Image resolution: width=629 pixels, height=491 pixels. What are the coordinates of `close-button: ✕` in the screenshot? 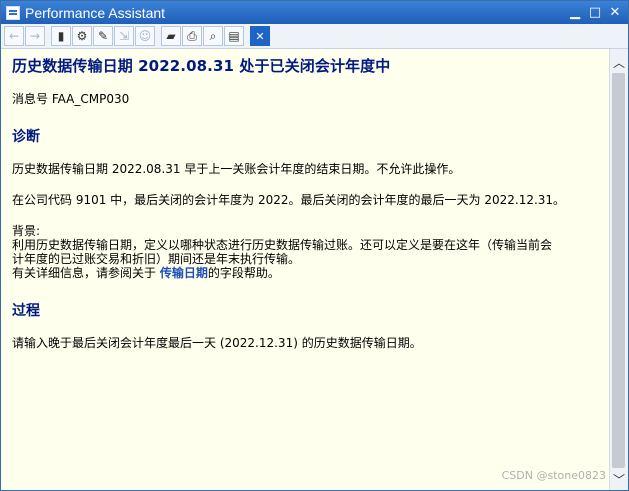 It's located at (260, 36).